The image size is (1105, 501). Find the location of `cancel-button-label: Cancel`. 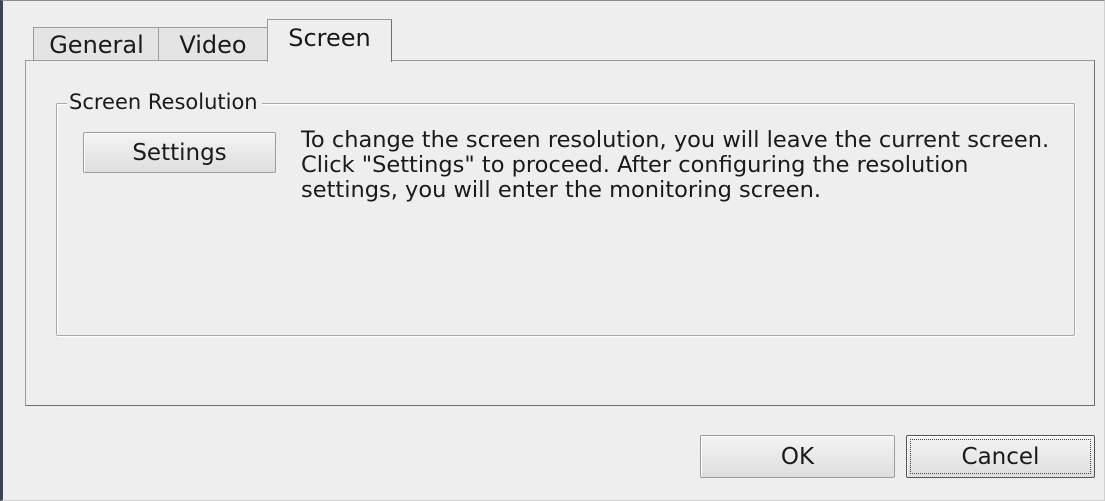

cancel-button-label: Cancel is located at coordinates (1000, 456).